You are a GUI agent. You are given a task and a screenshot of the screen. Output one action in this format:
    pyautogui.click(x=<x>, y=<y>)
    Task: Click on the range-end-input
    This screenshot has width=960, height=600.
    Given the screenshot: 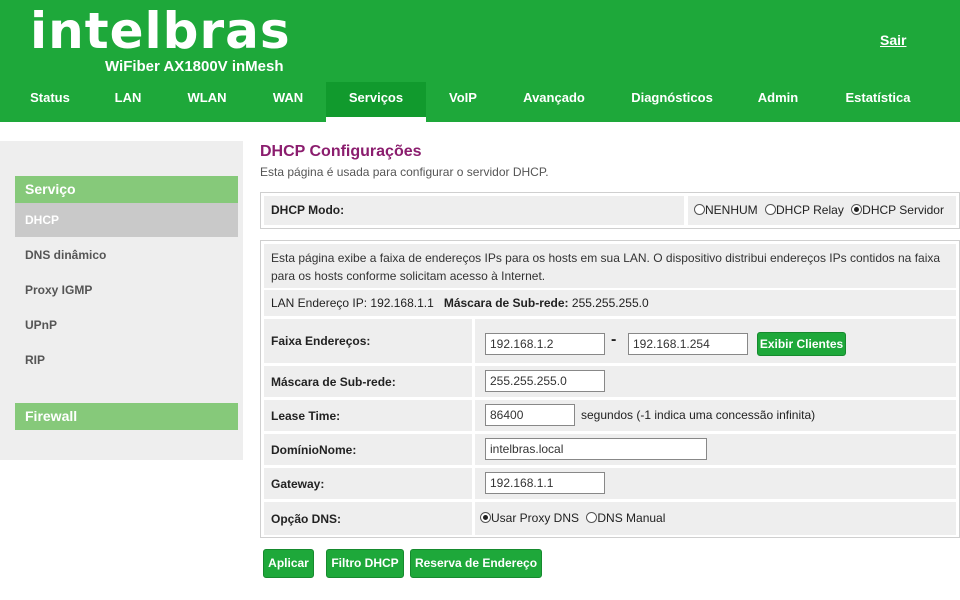 What is the action you would take?
    pyautogui.click(x=688, y=344)
    